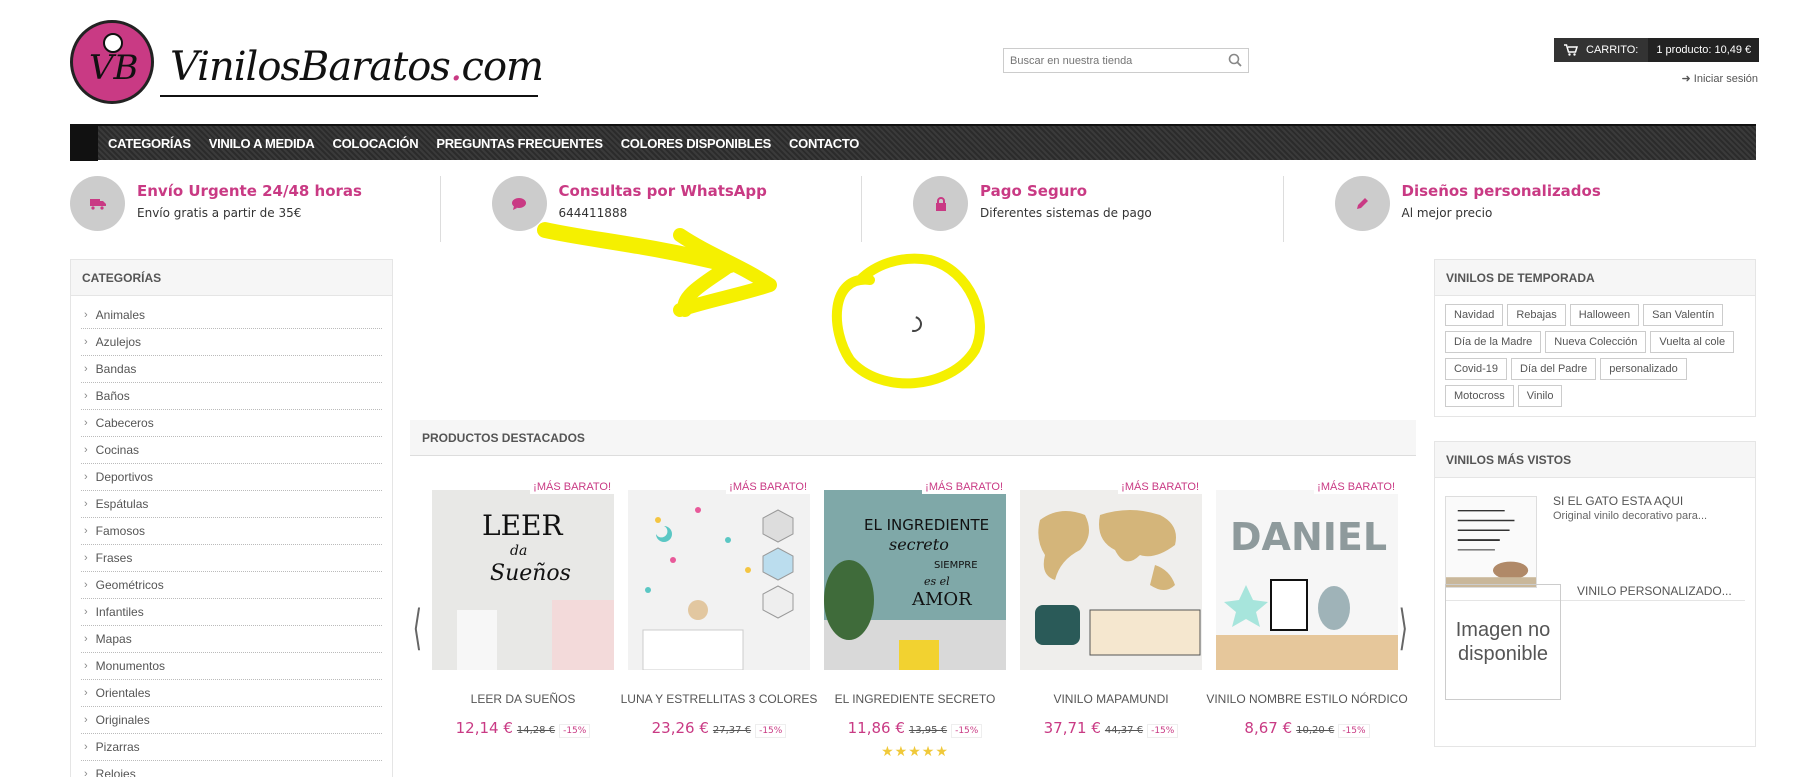 This screenshot has height=777, width=1796. What do you see at coordinates (1604, 315) in the screenshot?
I see `season-tag: Halloween` at bounding box center [1604, 315].